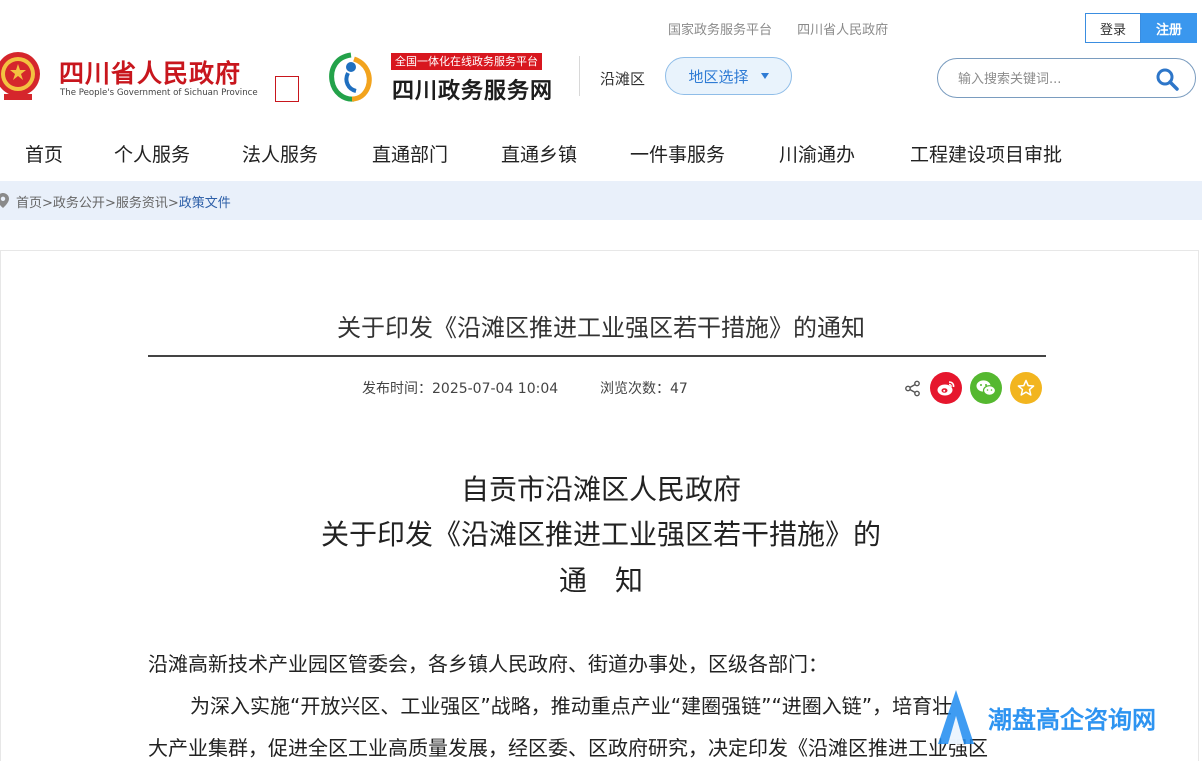  I want to click on region-select-label: 地区选择, so click(718, 76).